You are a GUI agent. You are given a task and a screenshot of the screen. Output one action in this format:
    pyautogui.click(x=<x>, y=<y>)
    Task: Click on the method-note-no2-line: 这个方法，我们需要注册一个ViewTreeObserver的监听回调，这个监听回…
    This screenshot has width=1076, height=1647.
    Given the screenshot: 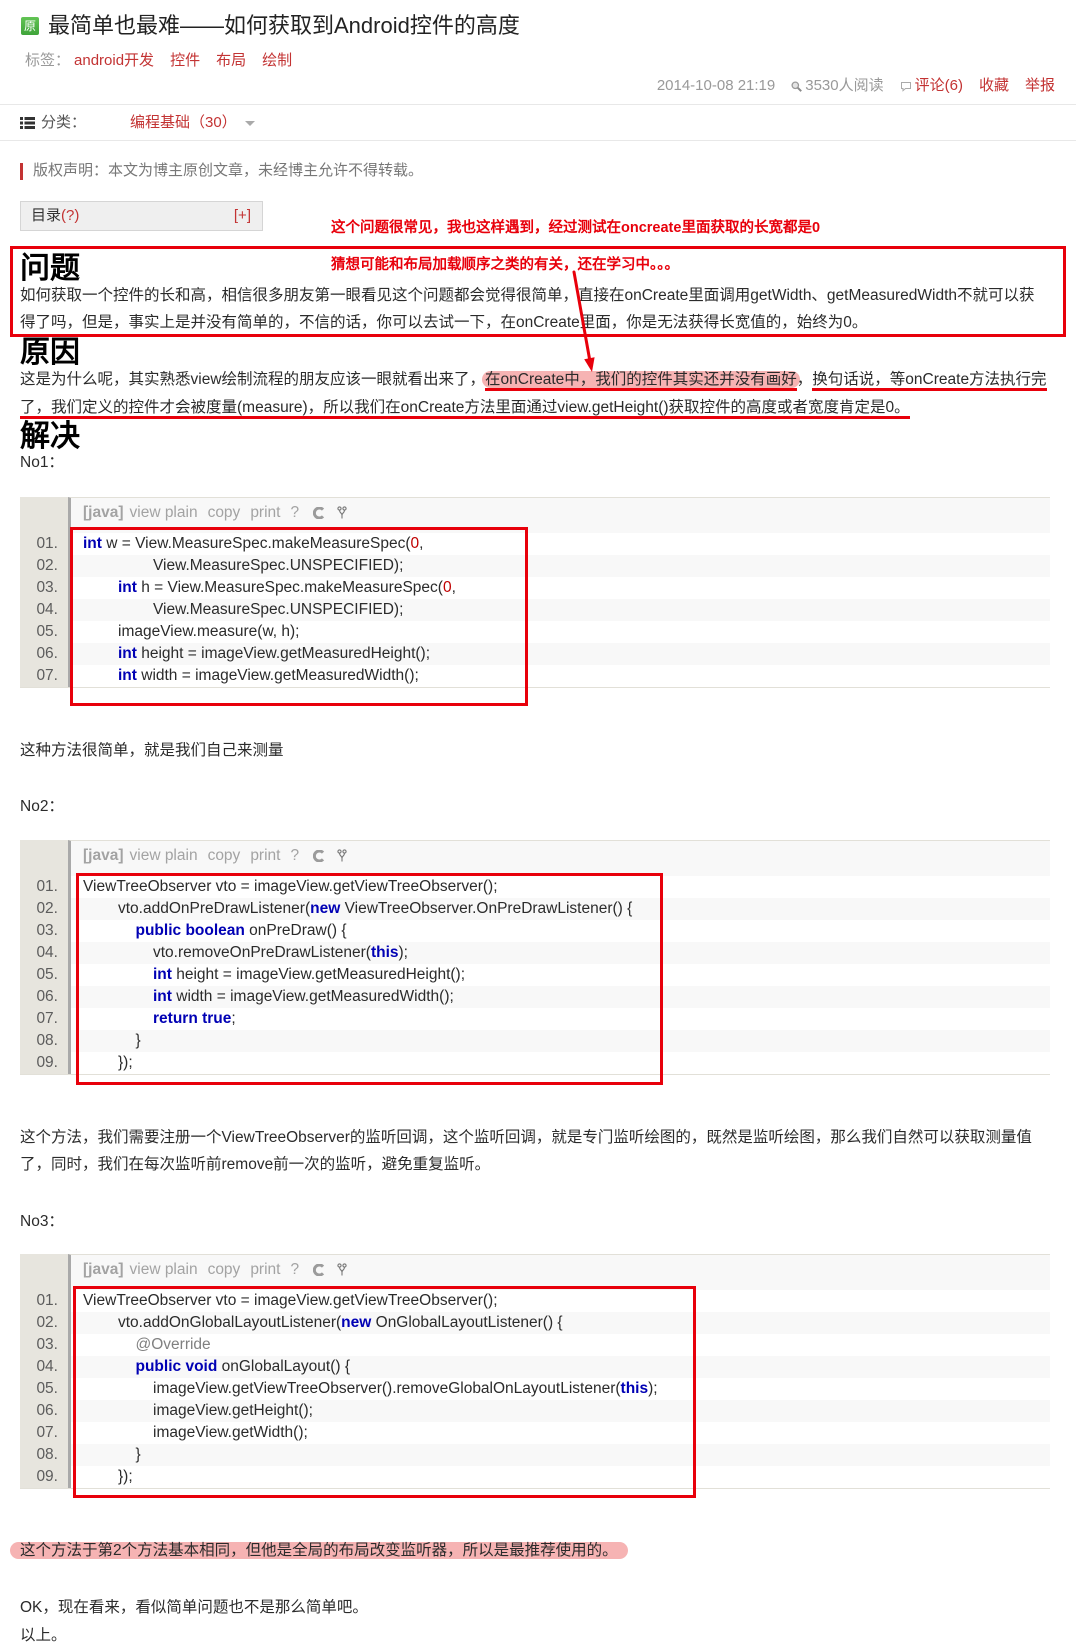 What is the action you would take?
    pyautogui.click(x=526, y=1137)
    